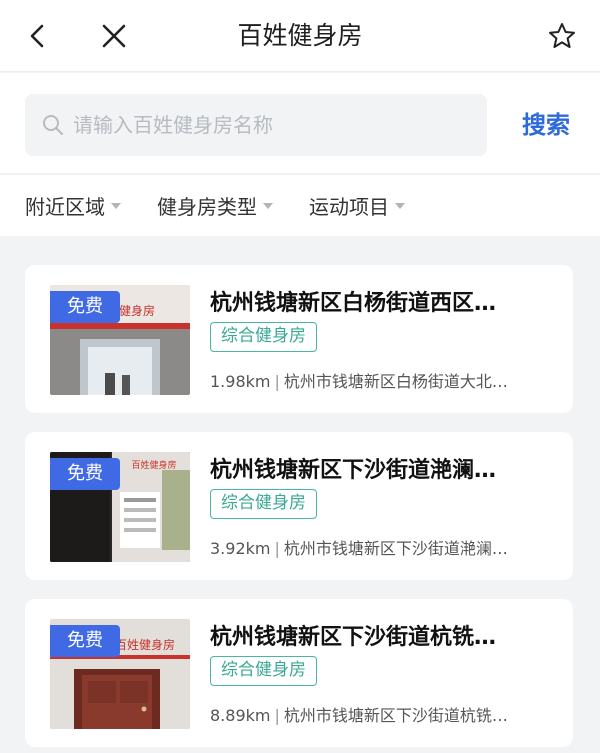 This screenshot has width=600, height=753. I want to click on page-title: 百姓健身房, so click(300, 35).